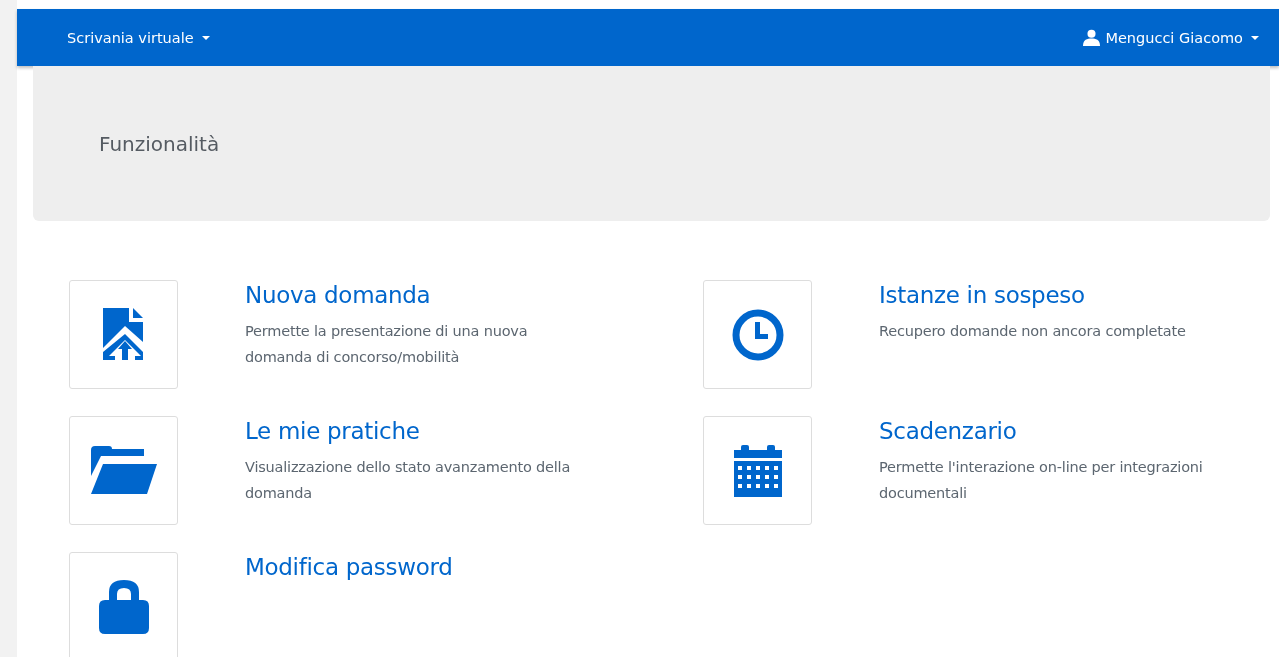 Image resolution: width=1279 pixels, height=657 pixels. I want to click on page-title: Funzionalità, so click(159, 143).